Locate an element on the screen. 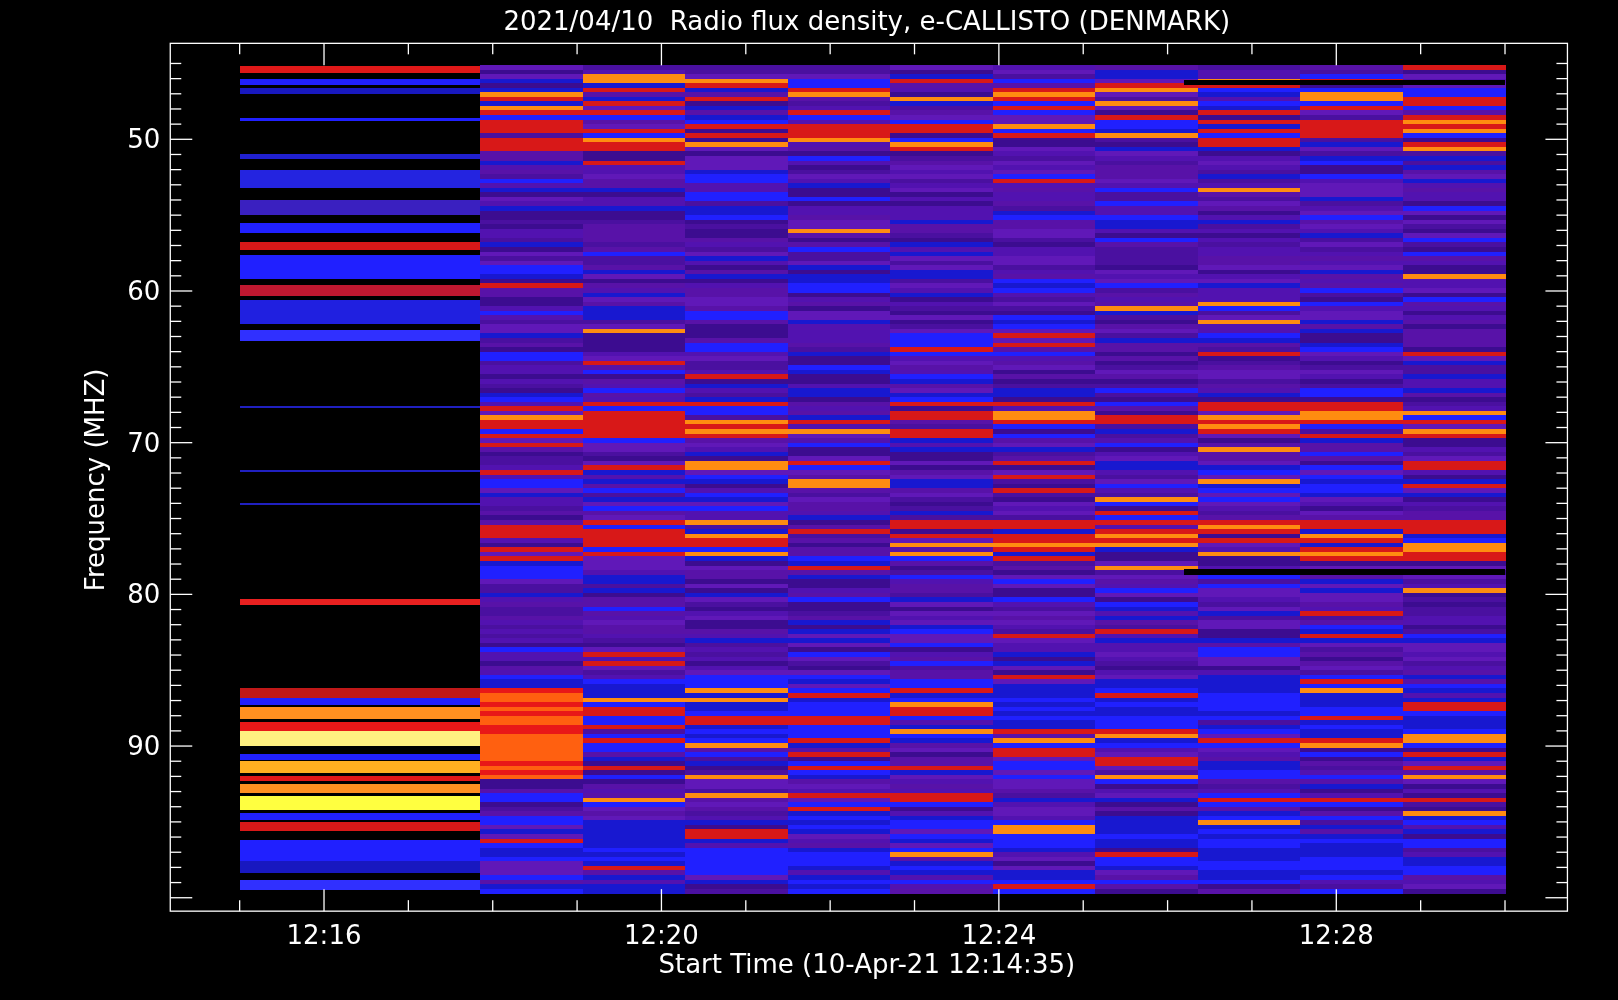 The width and height of the screenshot is (1618, 1000). y-tick-label: 80 is located at coordinates (144, 594).